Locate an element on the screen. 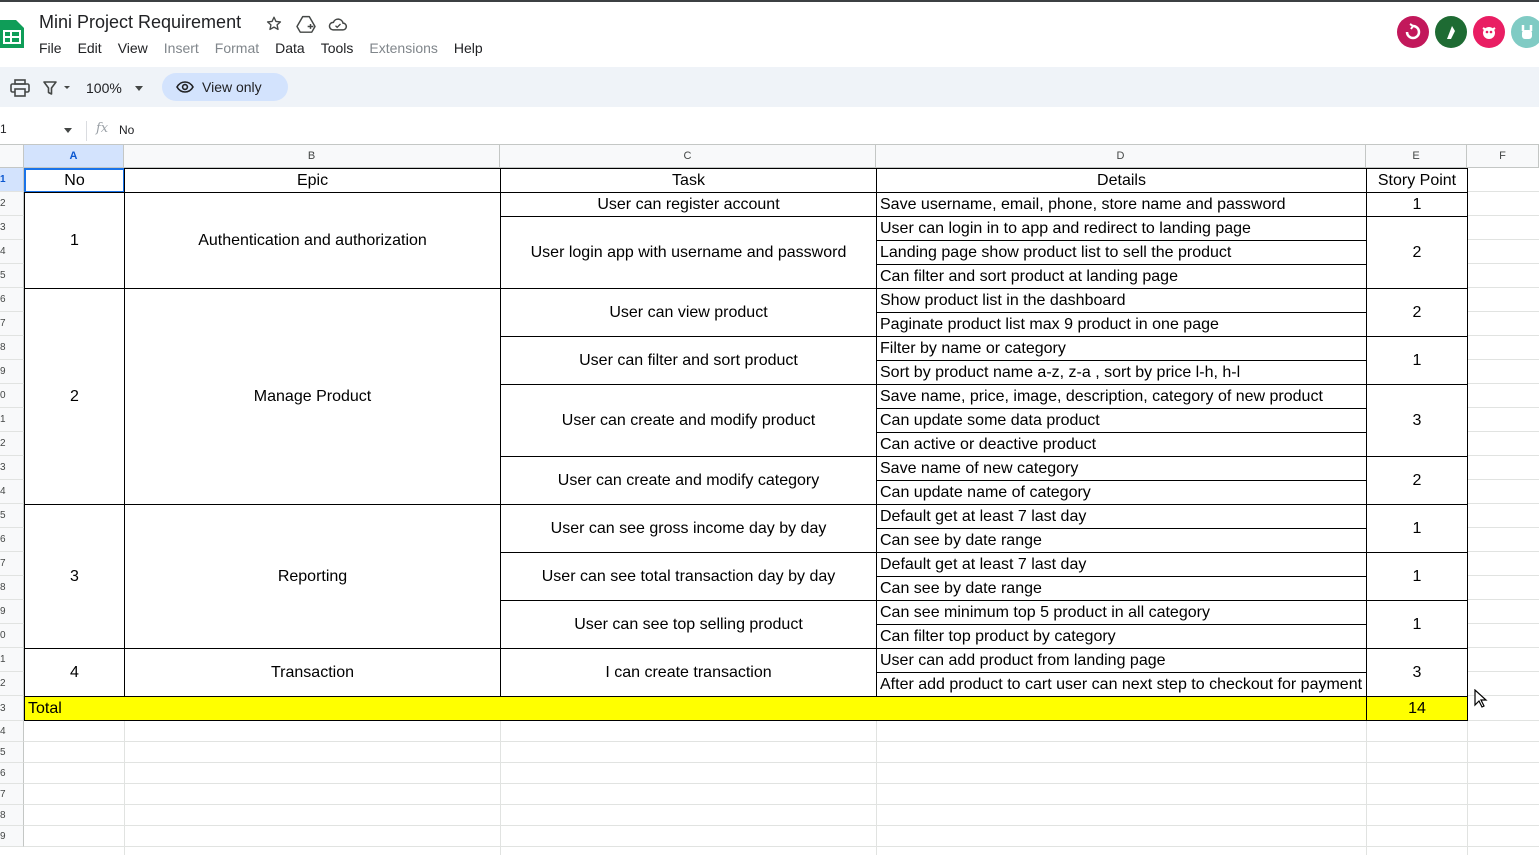 This screenshot has height=855, width=1539. epic-no-cell: 3 is located at coordinates (74, 576).